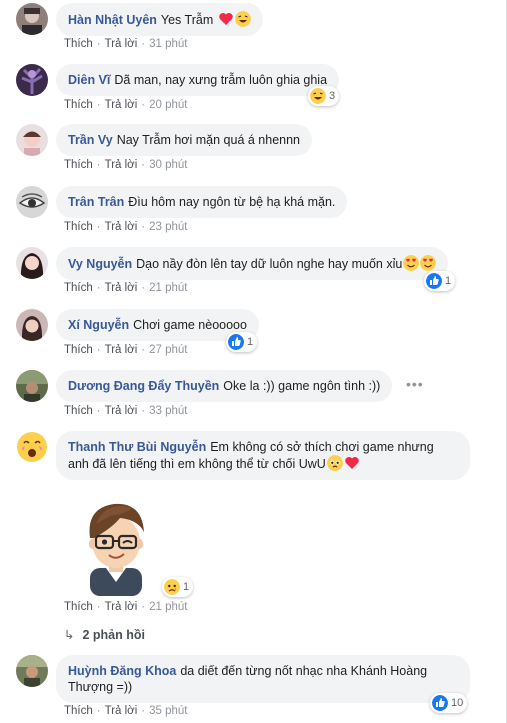 Image resolution: width=507 pixels, height=723 pixels. I want to click on timestamp: 27 phút, so click(168, 350).